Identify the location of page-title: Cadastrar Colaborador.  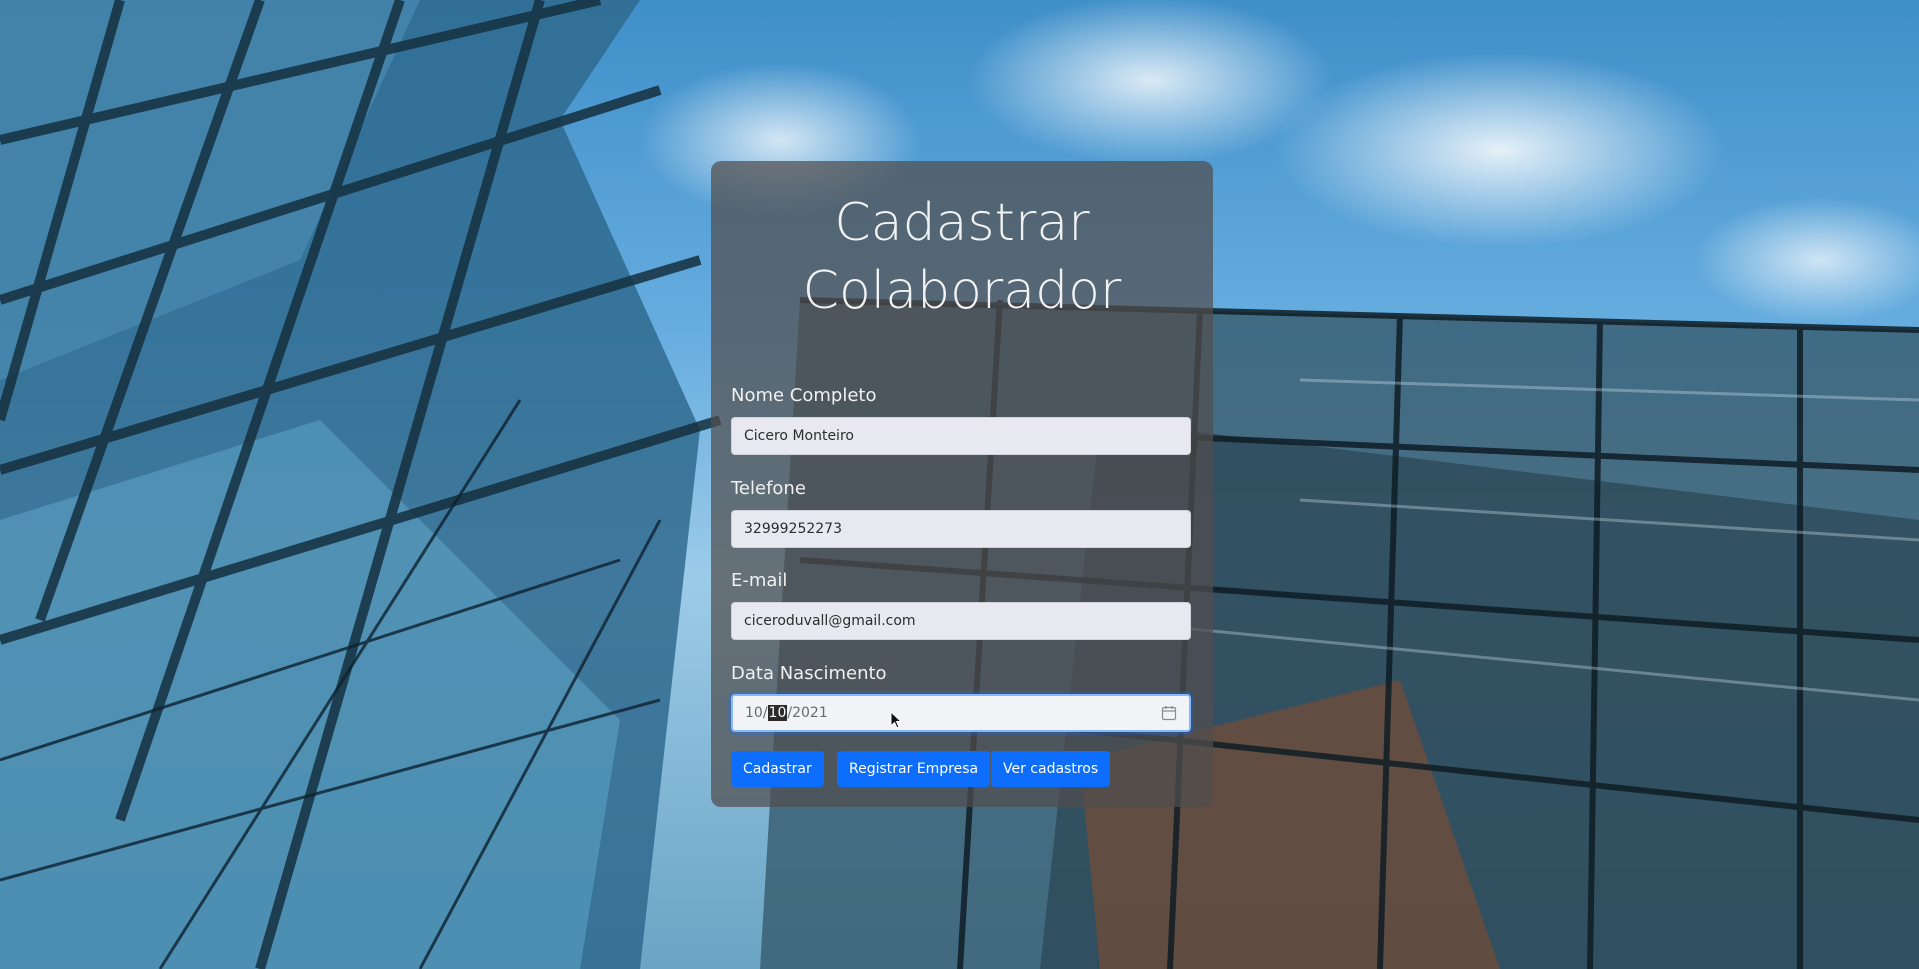
(962, 257).